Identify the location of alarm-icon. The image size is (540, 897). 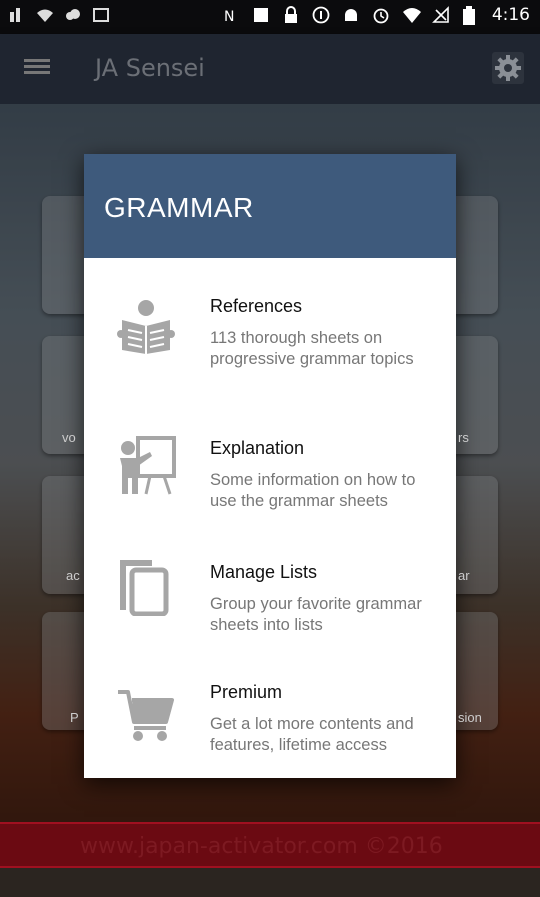
(381, 15).